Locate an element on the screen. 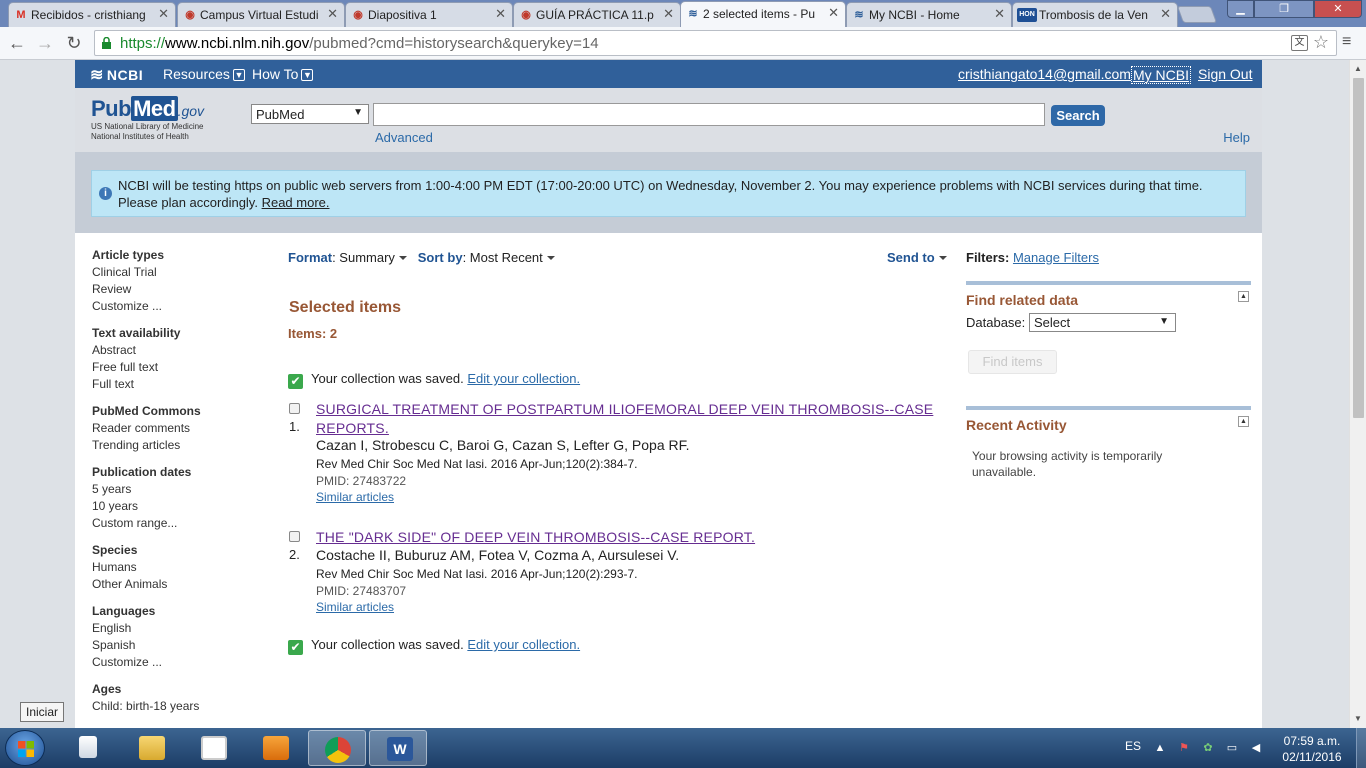 This screenshot has height=768, width=1366. search-button: Search is located at coordinates (1078, 115).